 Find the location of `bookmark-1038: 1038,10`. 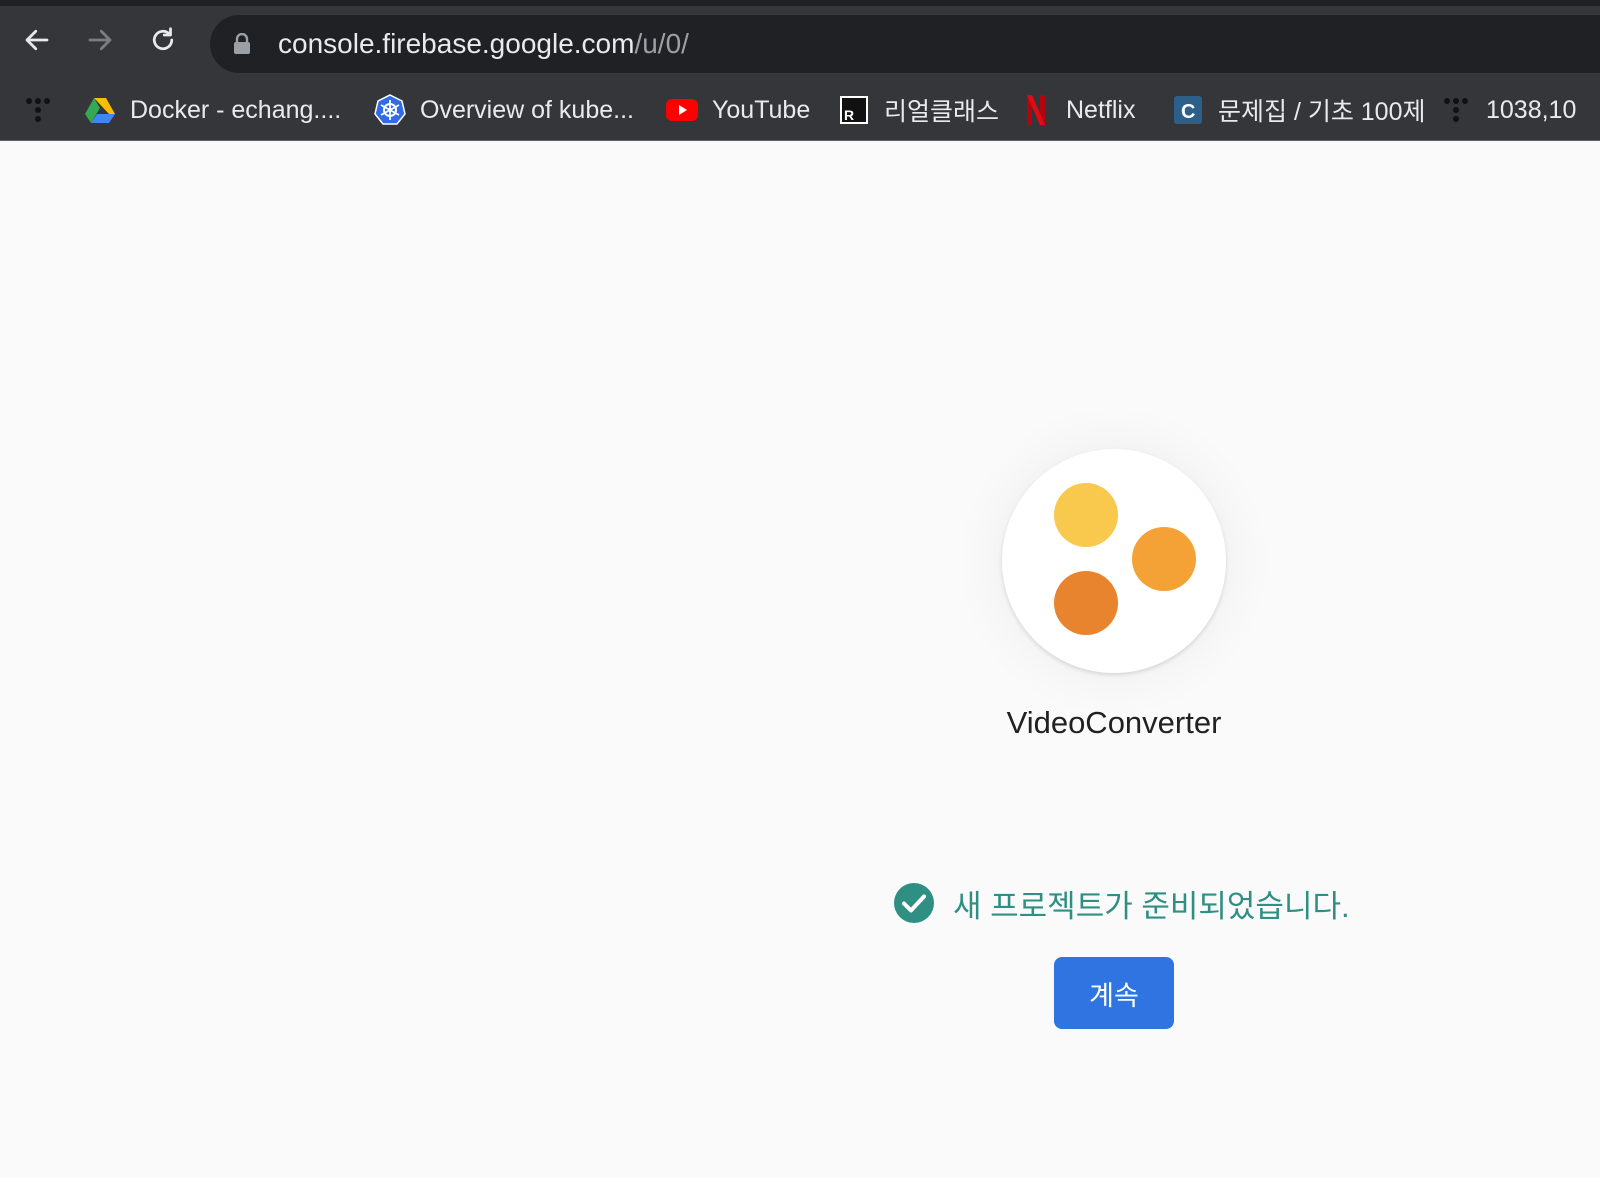

bookmark-1038: 1038,10 is located at coordinates (1508, 110).